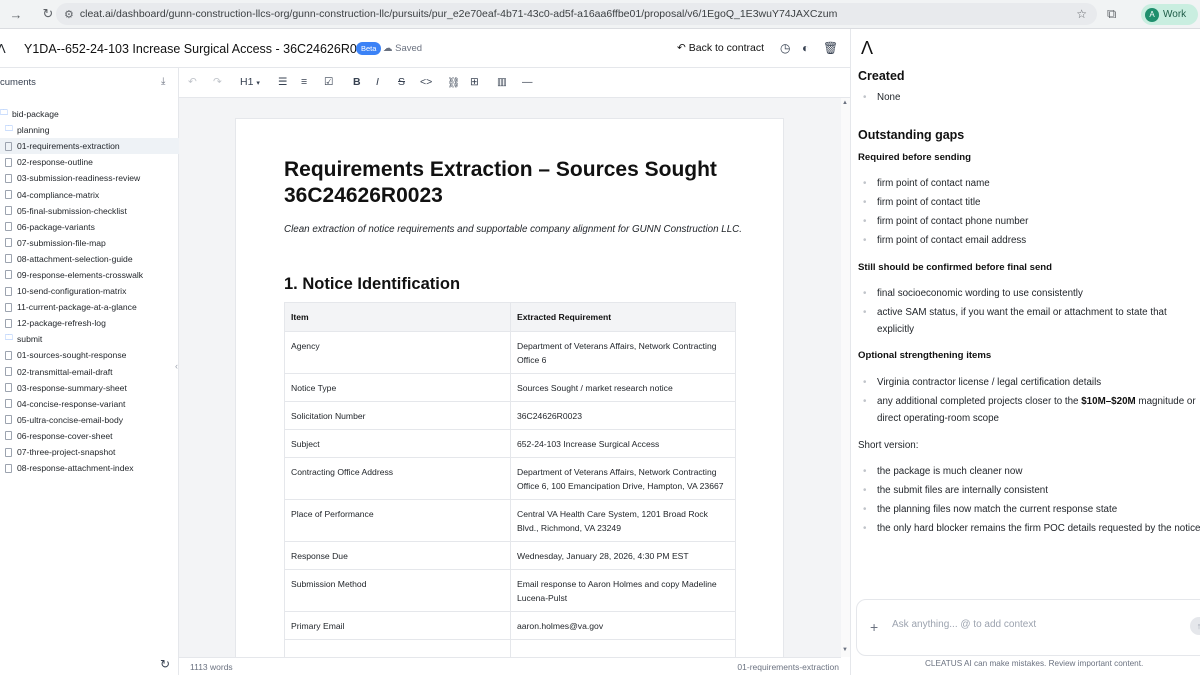  Describe the element at coordinates (89, 114) in the screenshot. I see `tree-folder: 🗀 bid-package` at that location.